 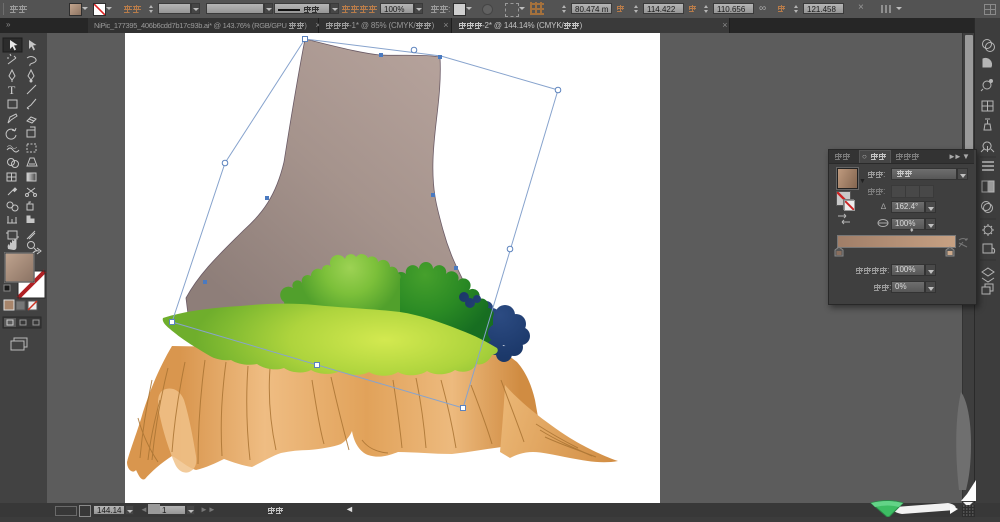 What do you see at coordinates (12, 90) in the screenshot?
I see `svg-text: T` at bounding box center [12, 90].